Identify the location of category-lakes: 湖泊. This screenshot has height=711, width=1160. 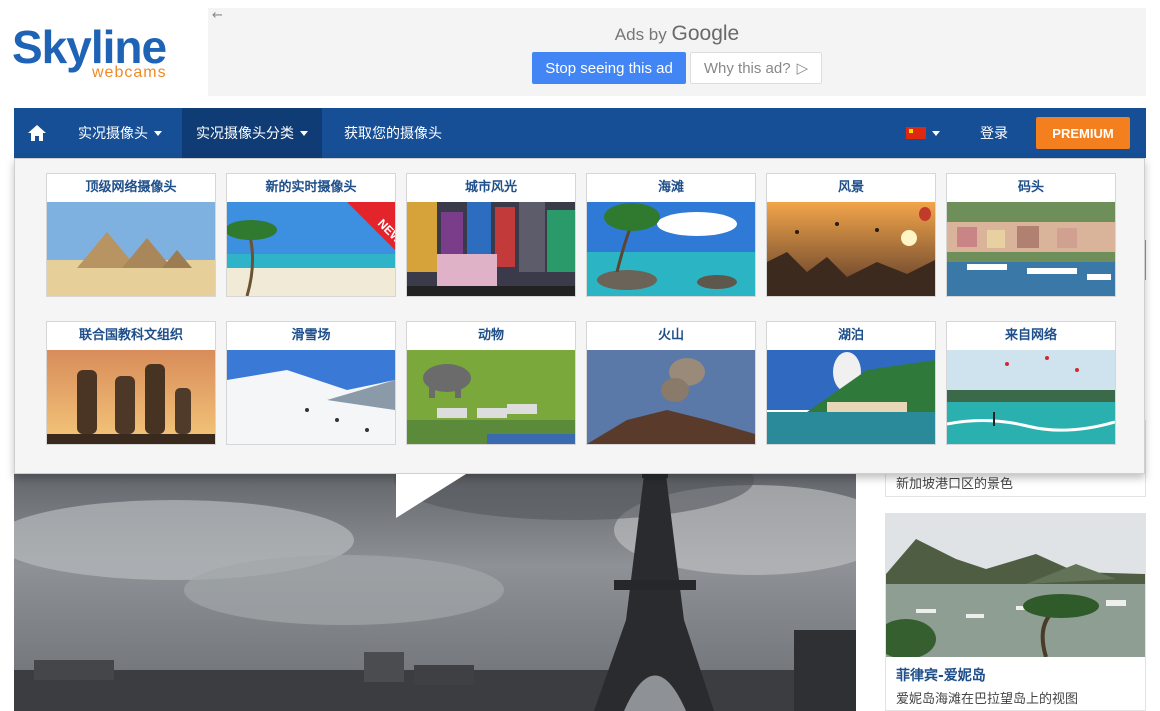
(851, 383).